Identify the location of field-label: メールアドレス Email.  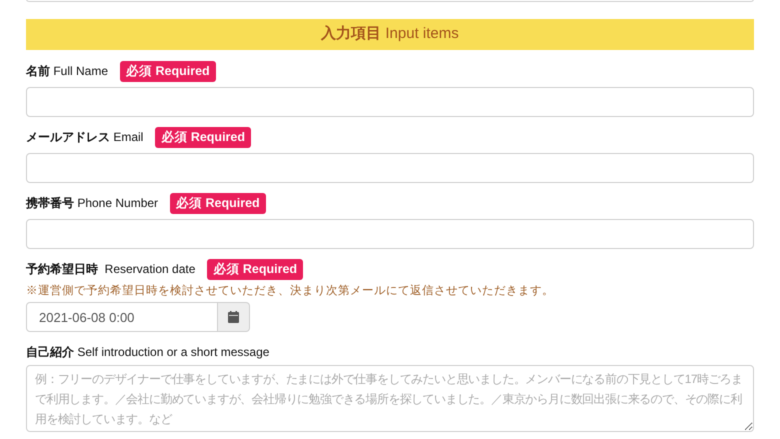
(85, 137).